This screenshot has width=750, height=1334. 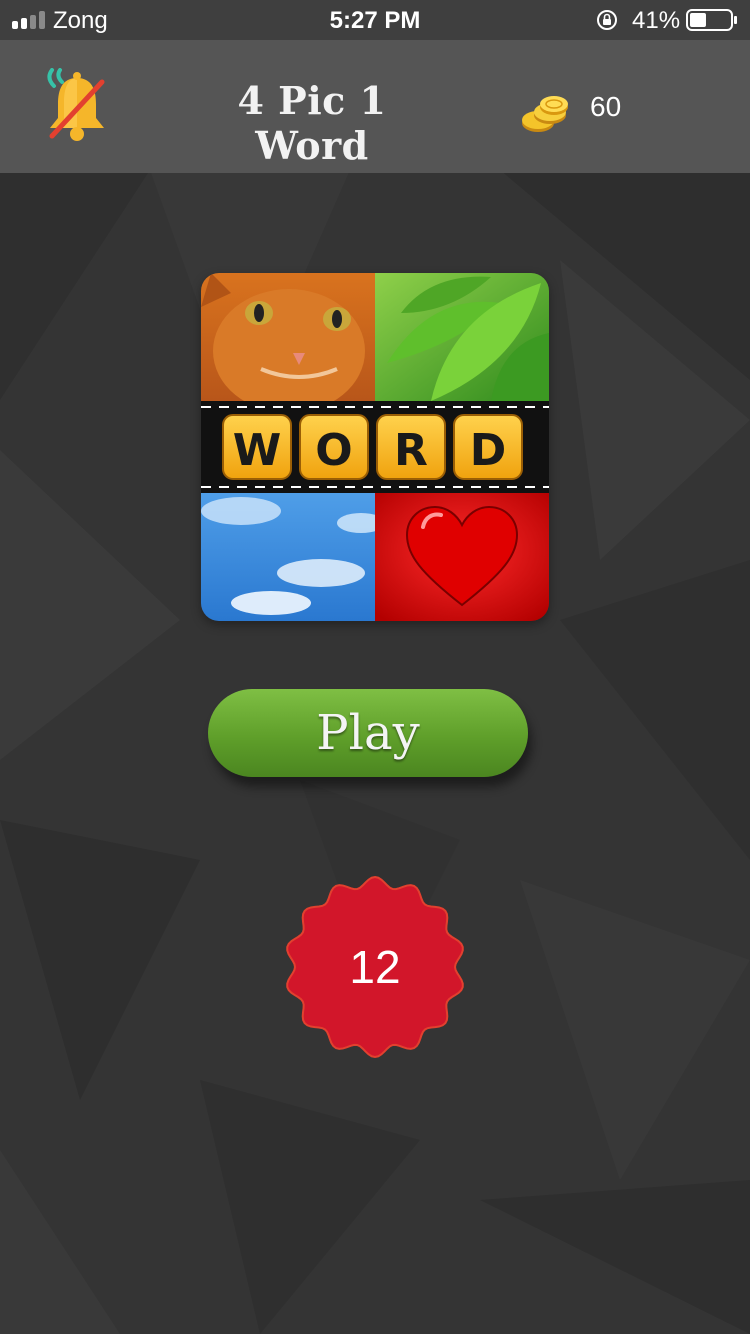 I want to click on word-tile-letter: R, so click(x=411, y=450).